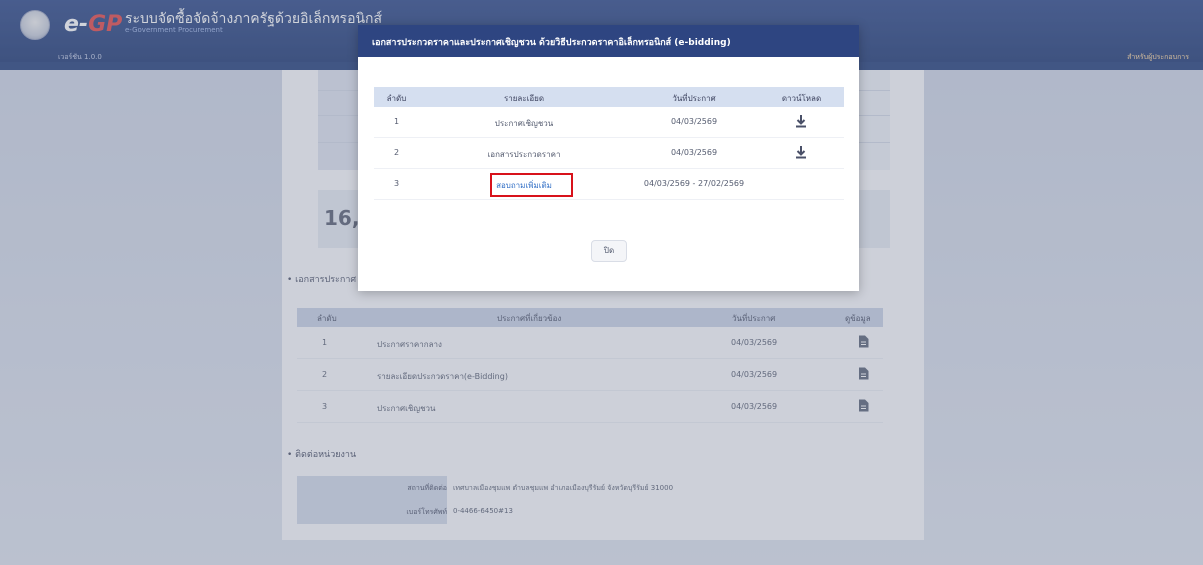  What do you see at coordinates (609, 153) in the screenshot?
I see `table-row: 2 เอกสารประกวดราคา 04/03/2569` at bounding box center [609, 153].